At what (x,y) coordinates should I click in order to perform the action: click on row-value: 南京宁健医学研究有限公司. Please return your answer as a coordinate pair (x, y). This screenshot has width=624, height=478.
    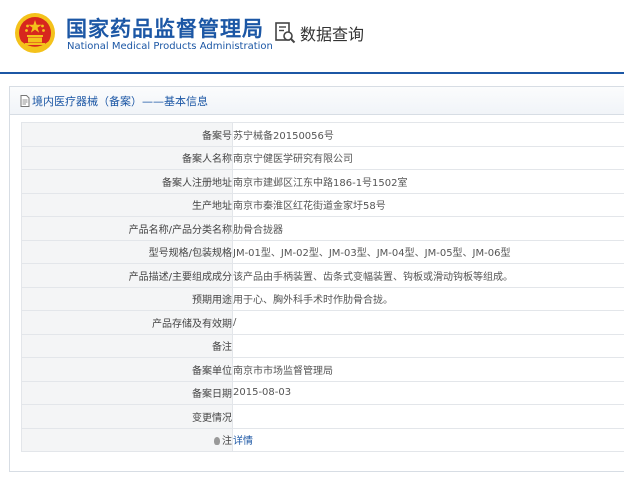
    Looking at the image, I should click on (428, 157).